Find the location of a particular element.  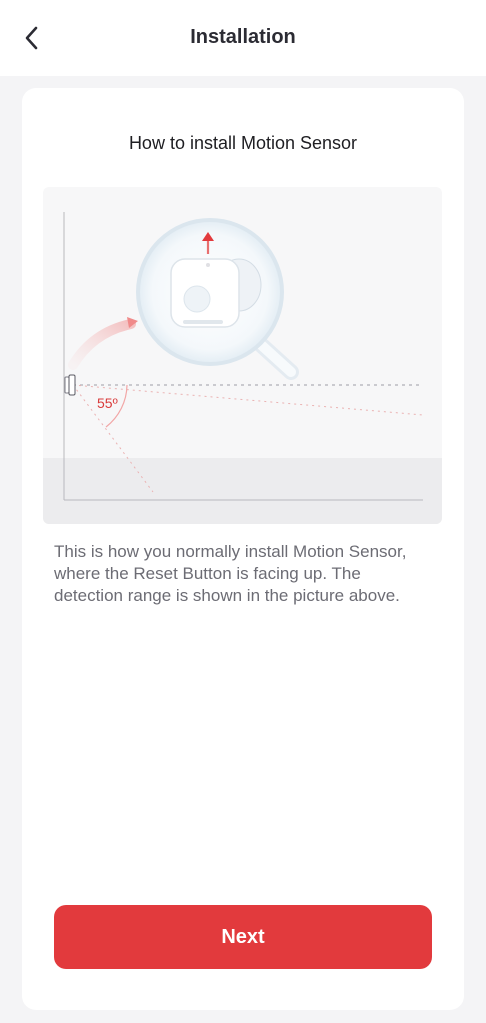

floor-band is located at coordinates (242, 491).